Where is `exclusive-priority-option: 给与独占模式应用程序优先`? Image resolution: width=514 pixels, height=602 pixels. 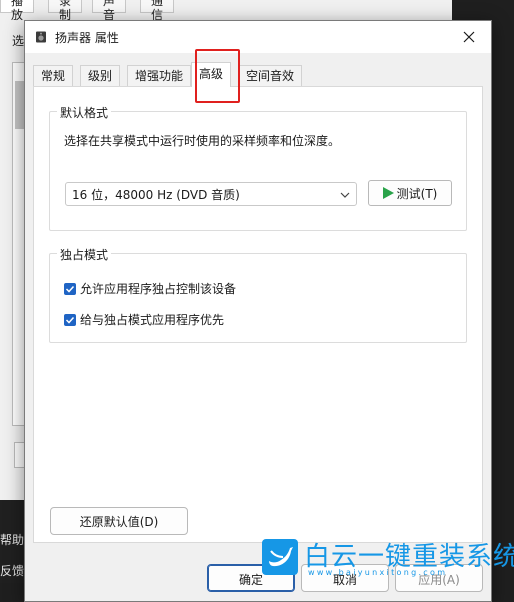 exclusive-priority-option: 给与独占模式应用程序优先 is located at coordinates (144, 319).